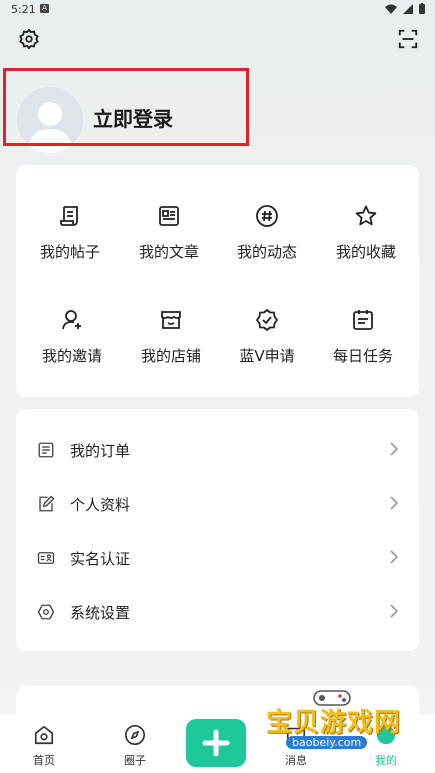  I want to click on grid-item-my-activity: 我的动态, so click(267, 231).